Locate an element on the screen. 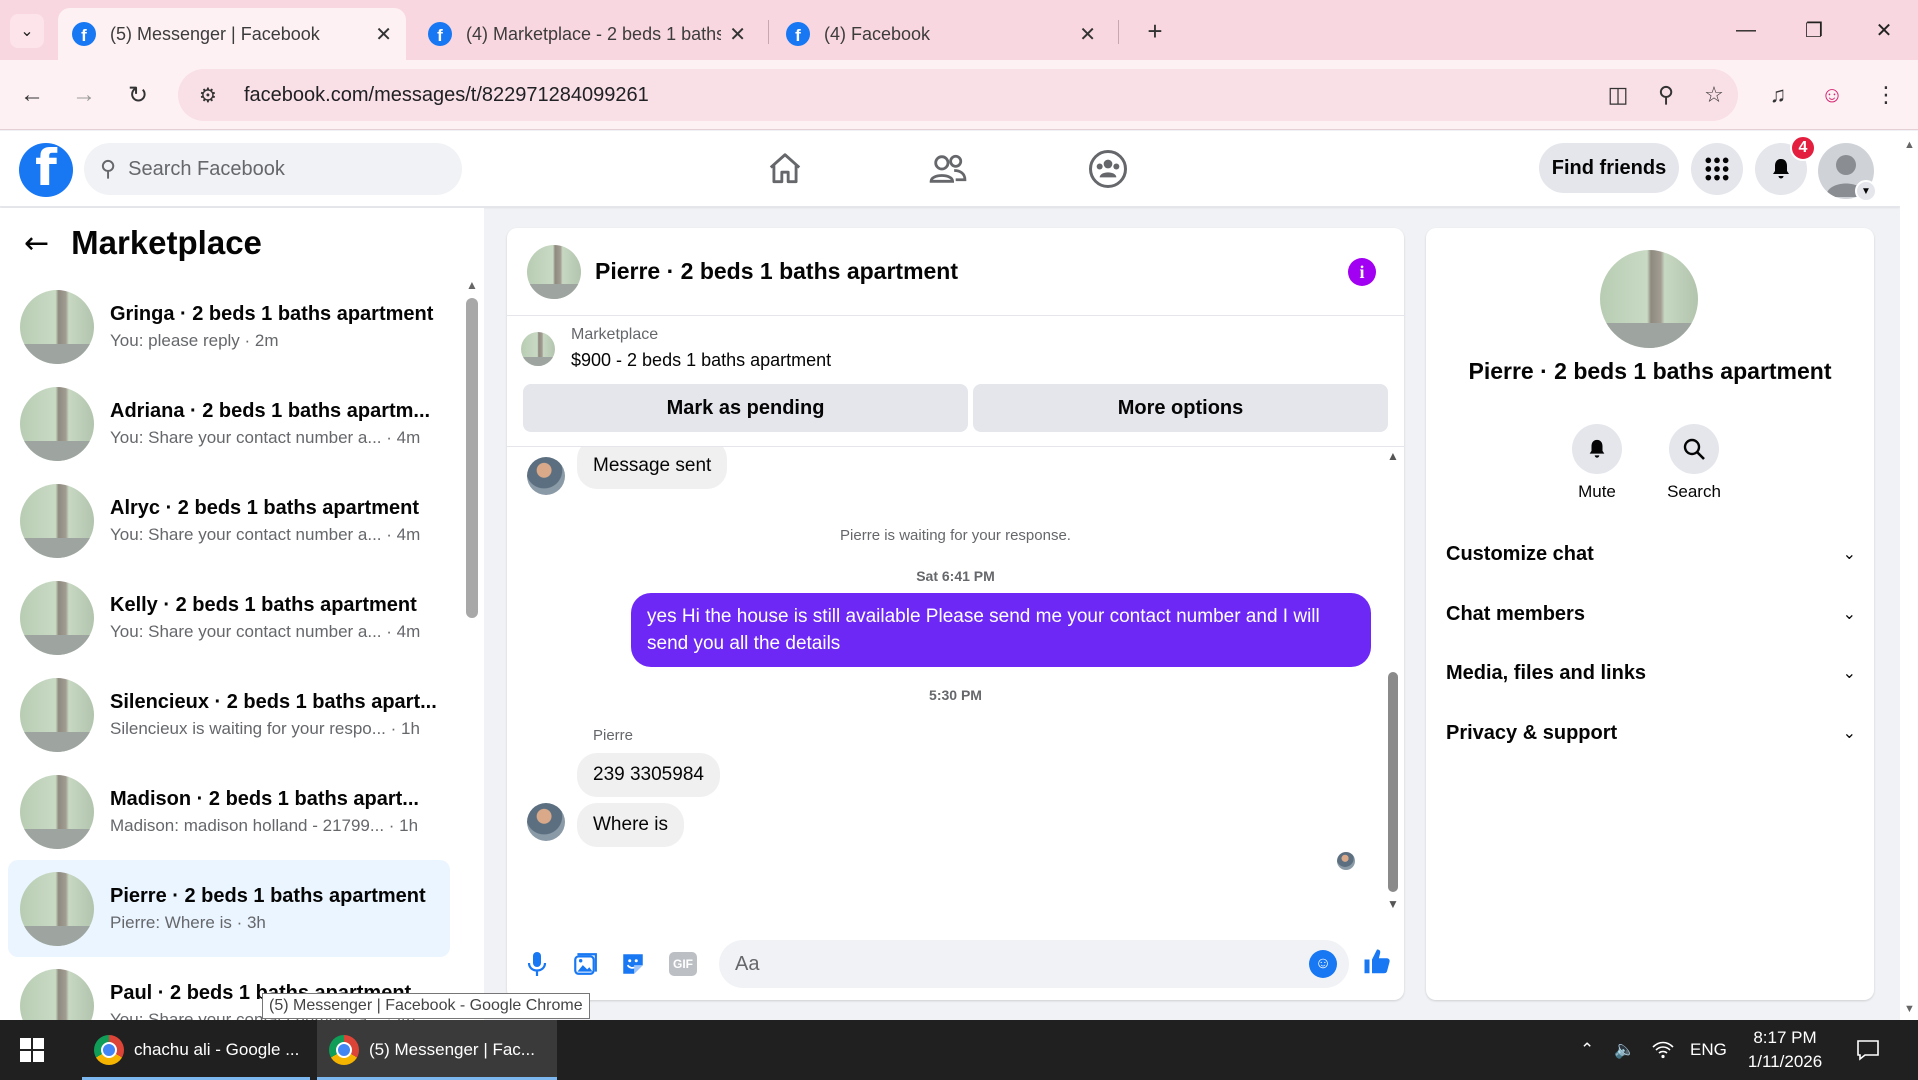 This screenshot has height=1080, width=1918. notification-center-icon is located at coordinates (1868, 1050).